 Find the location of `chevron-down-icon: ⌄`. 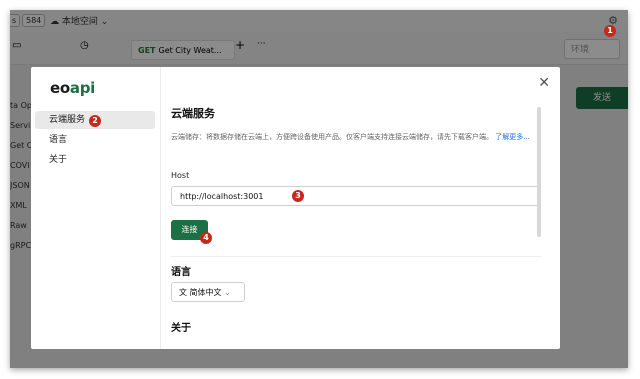

chevron-down-icon: ⌄ is located at coordinates (227, 292).